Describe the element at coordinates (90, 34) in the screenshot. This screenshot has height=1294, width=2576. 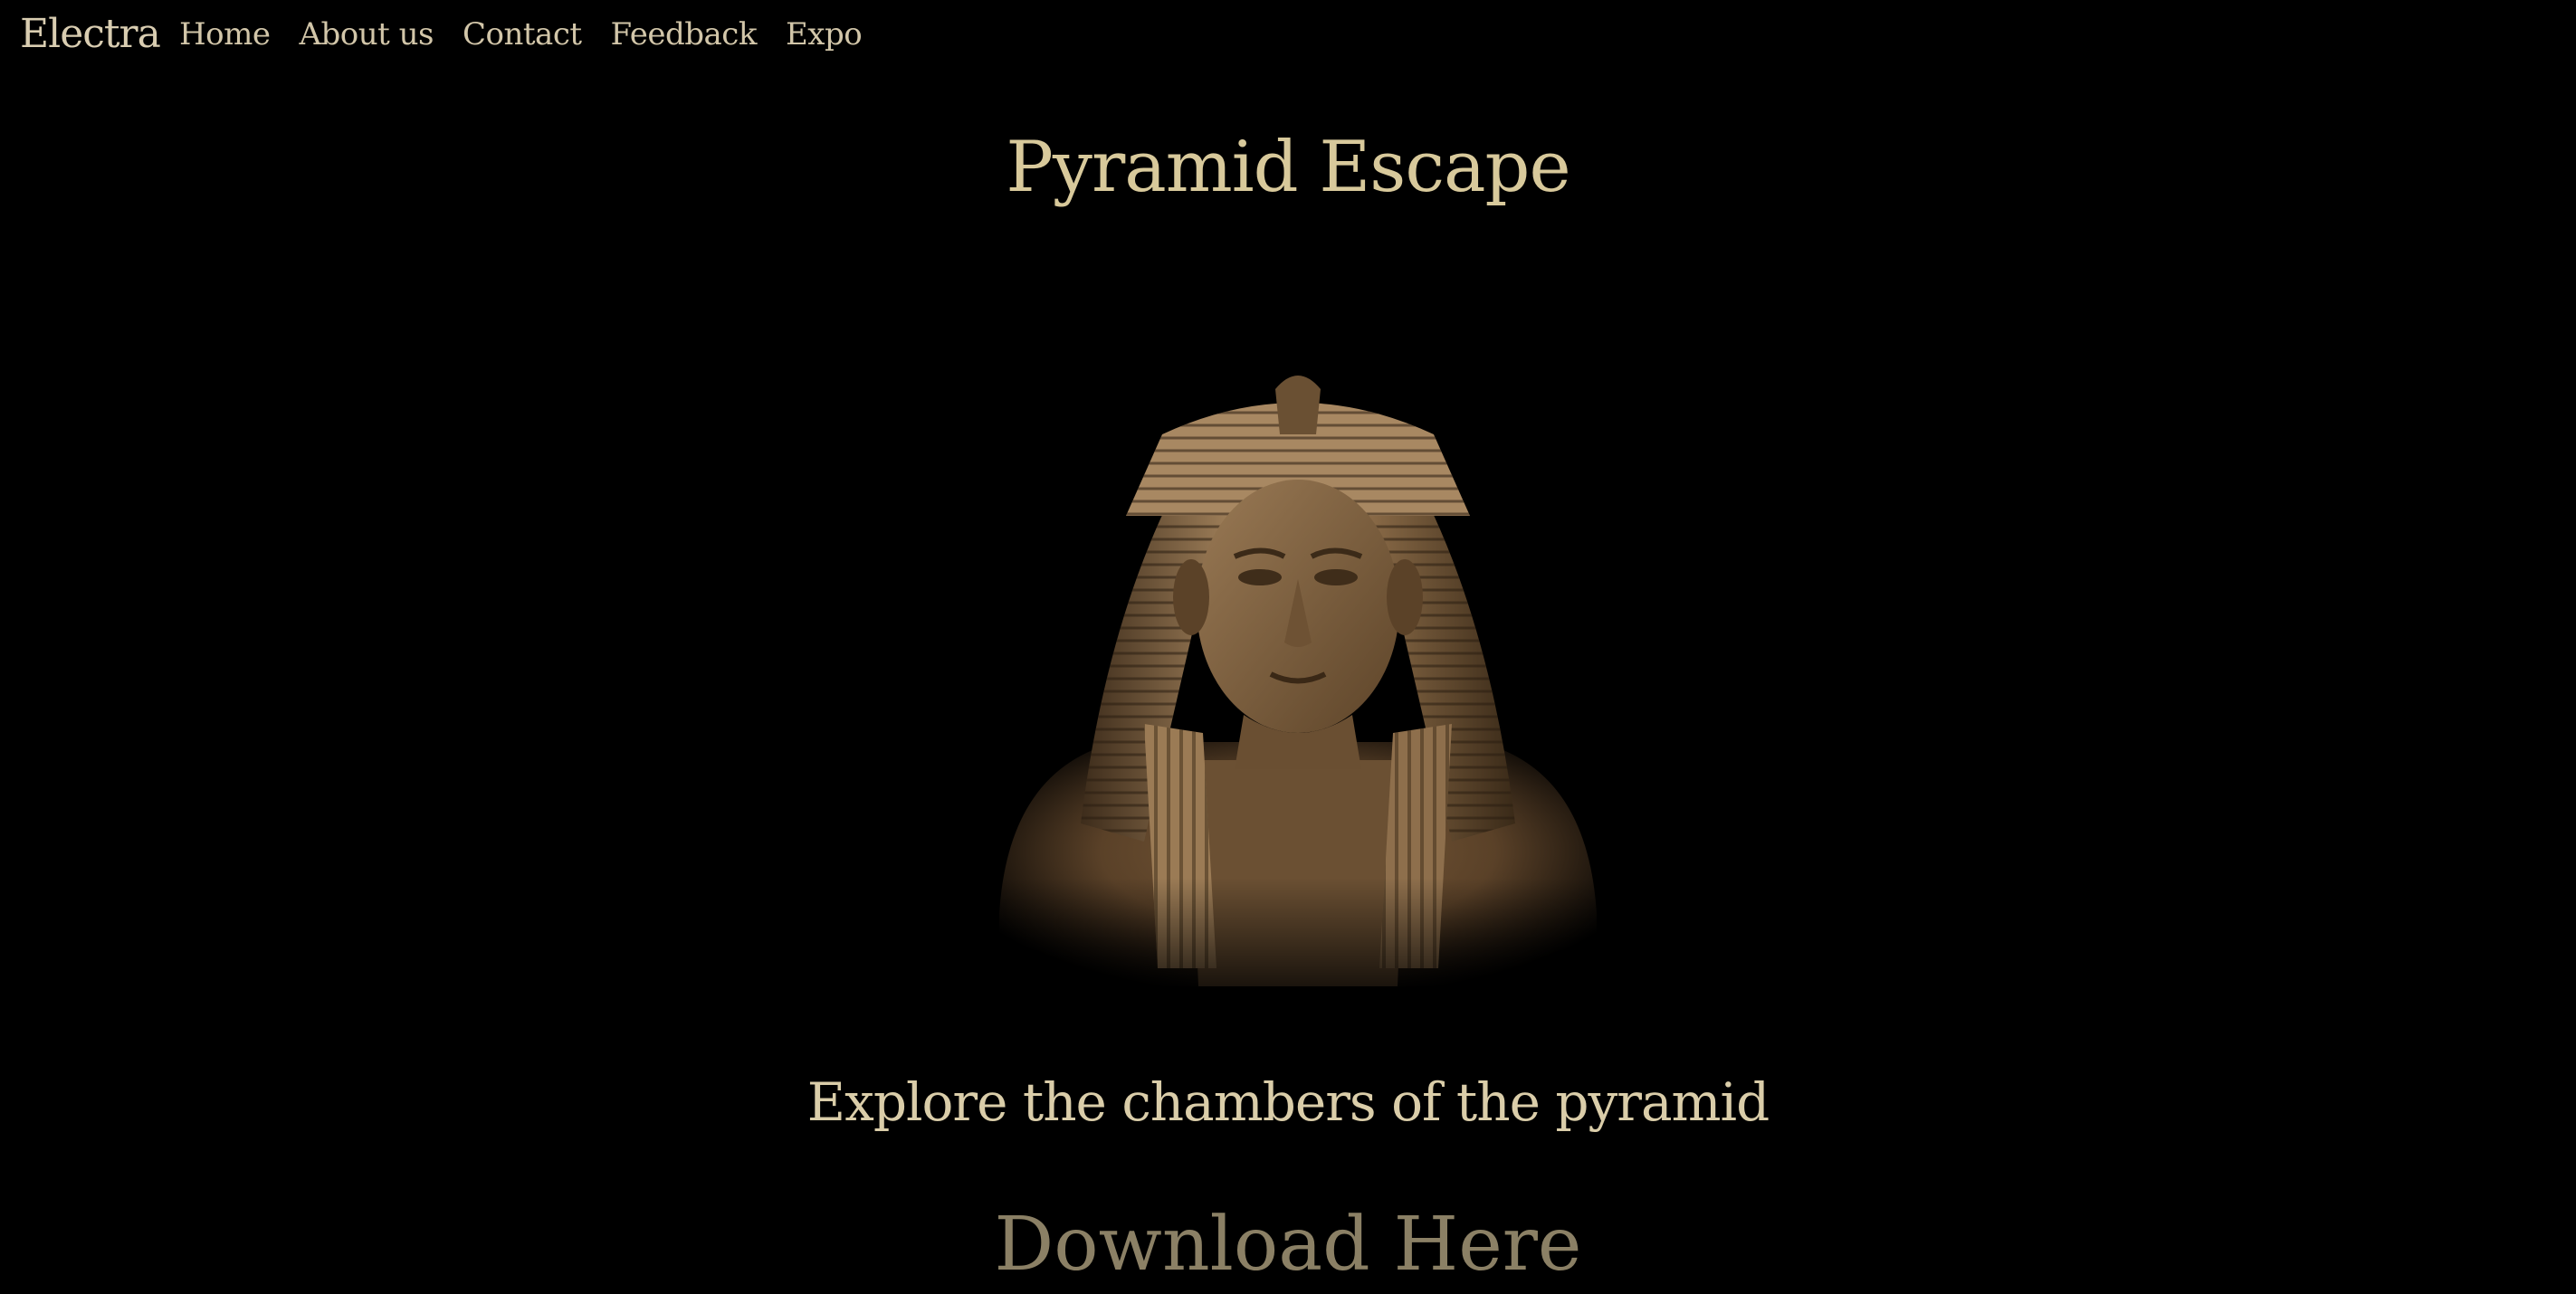
I see `brand-logo: Electra` at that location.